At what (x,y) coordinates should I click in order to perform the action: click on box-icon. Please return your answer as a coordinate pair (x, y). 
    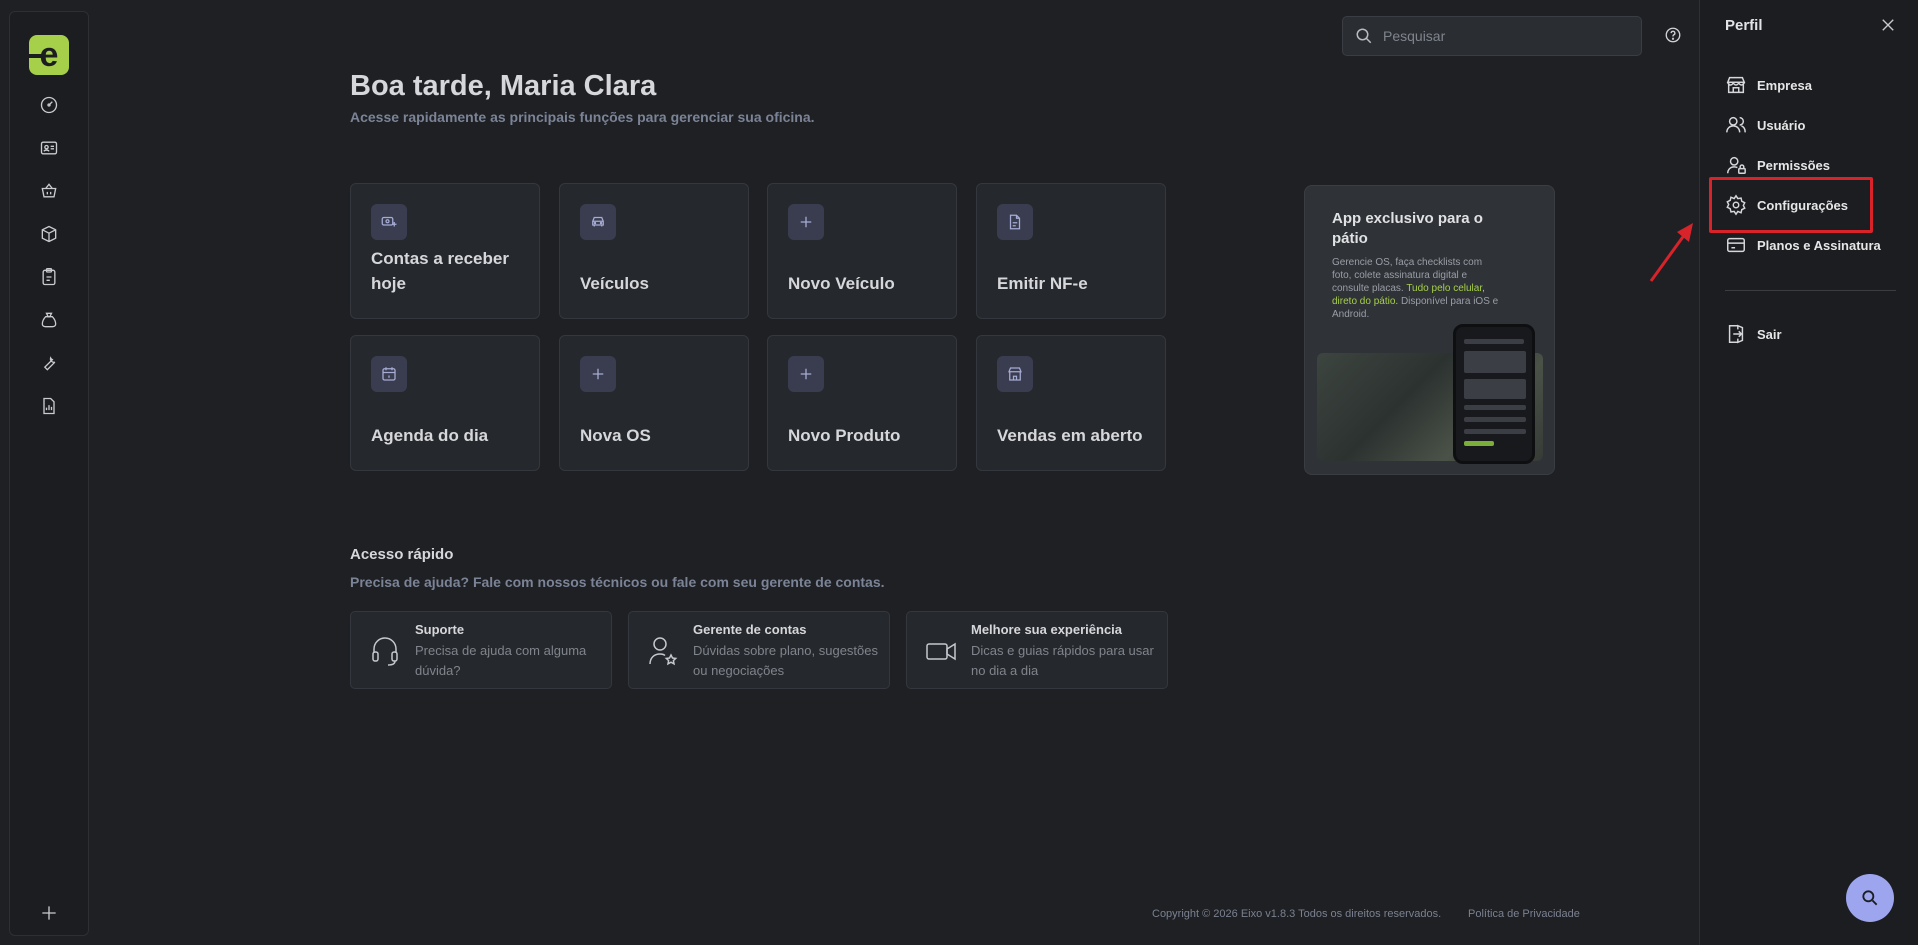
    Looking at the image, I should click on (49, 234).